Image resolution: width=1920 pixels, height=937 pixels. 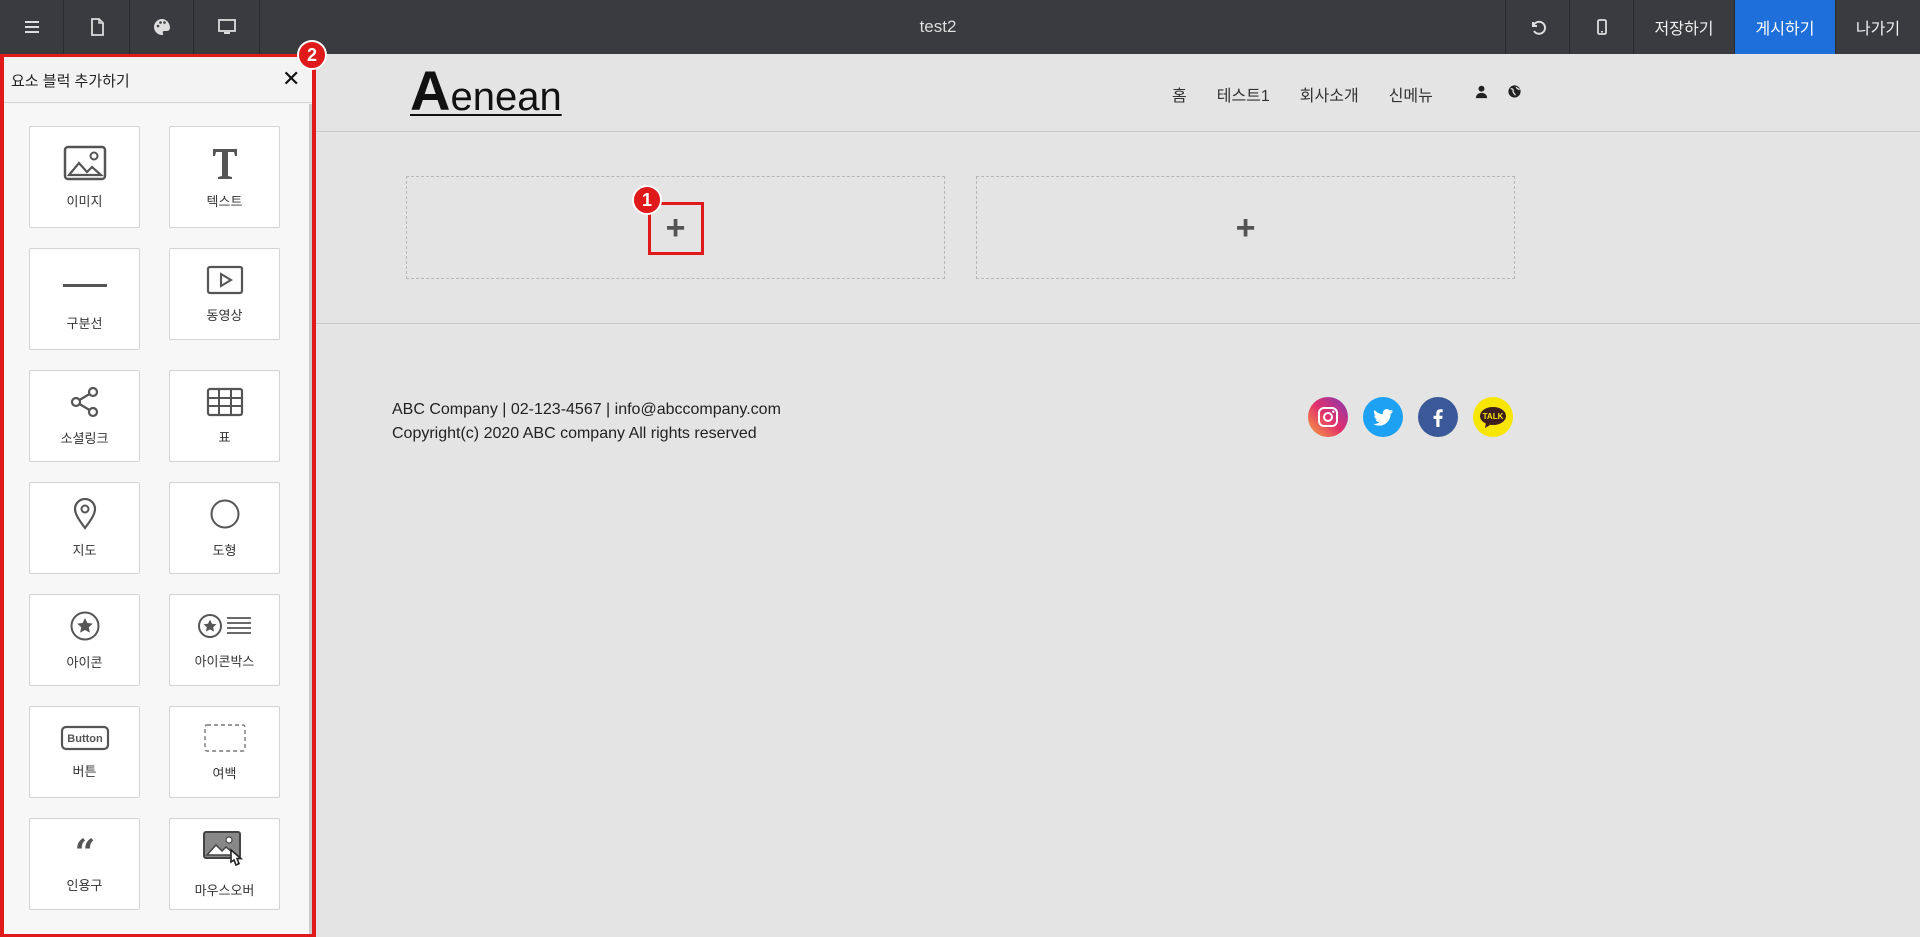 I want to click on tile-label: 마우스오버, so click(x=224, y=890).